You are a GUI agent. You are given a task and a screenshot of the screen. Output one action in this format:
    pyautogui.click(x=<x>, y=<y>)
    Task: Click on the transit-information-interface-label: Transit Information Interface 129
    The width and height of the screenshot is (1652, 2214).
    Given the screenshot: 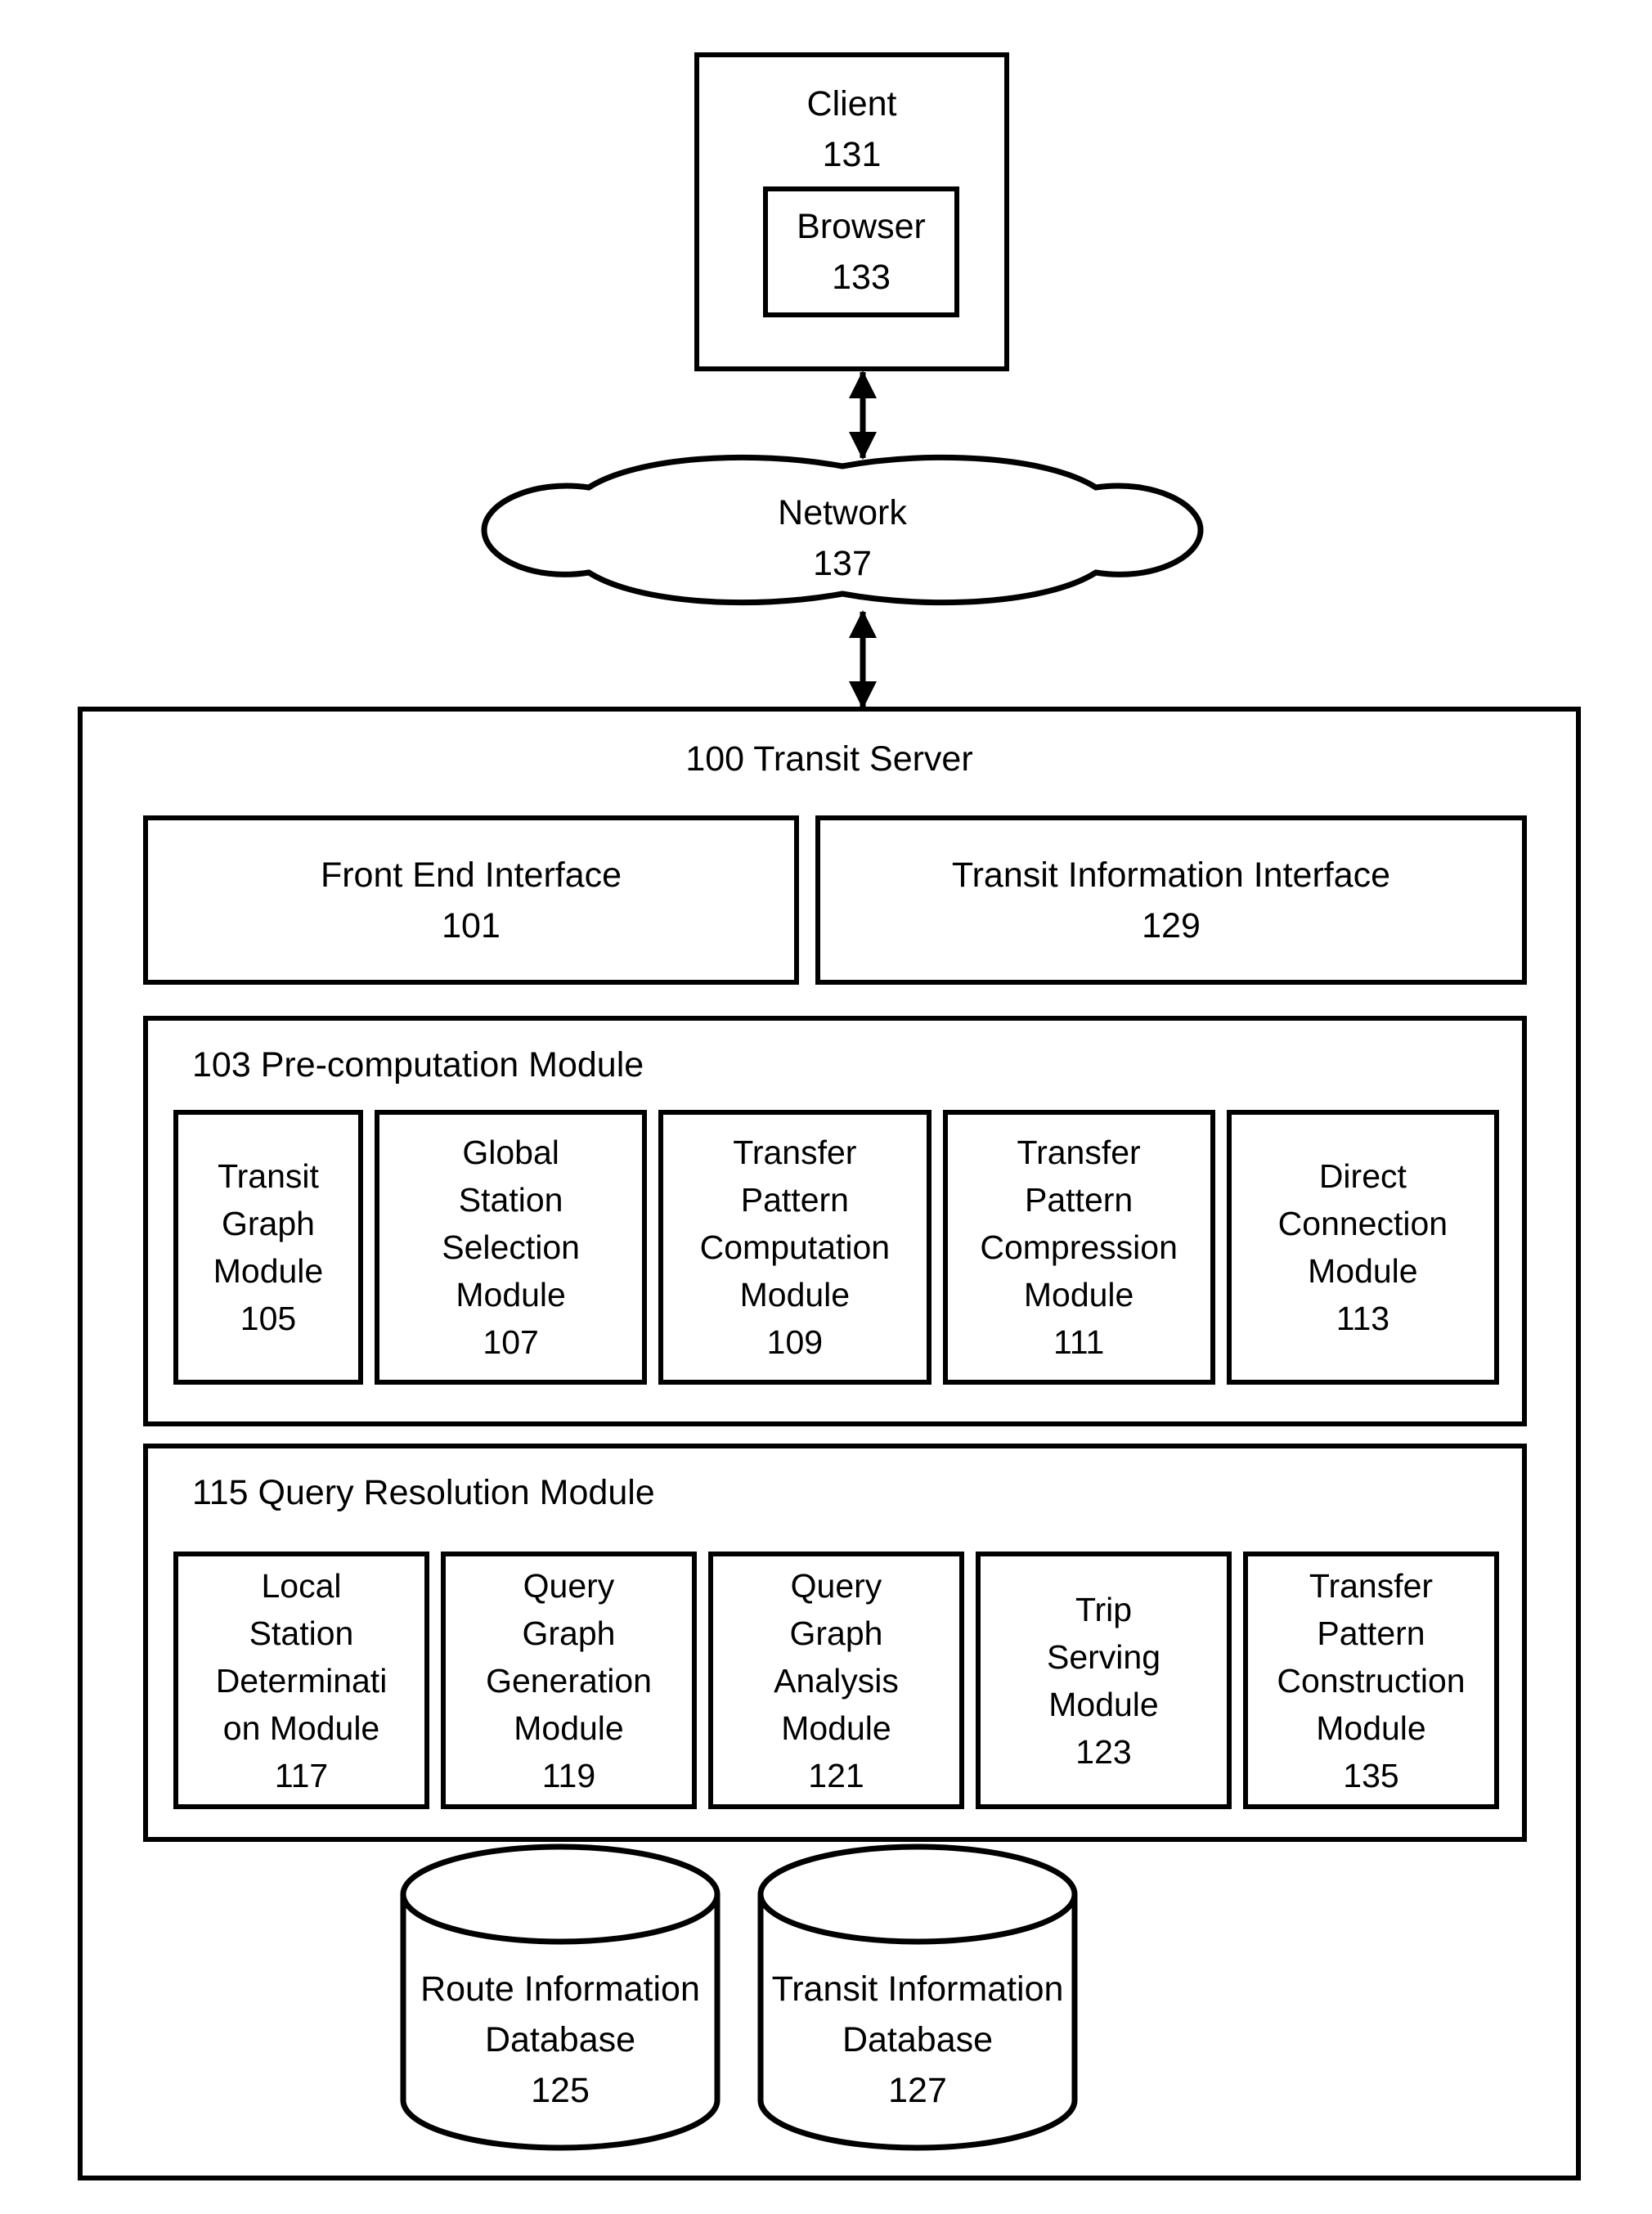 What is the action you would take?
    pyautogui.click(x=1171, y=900)
    